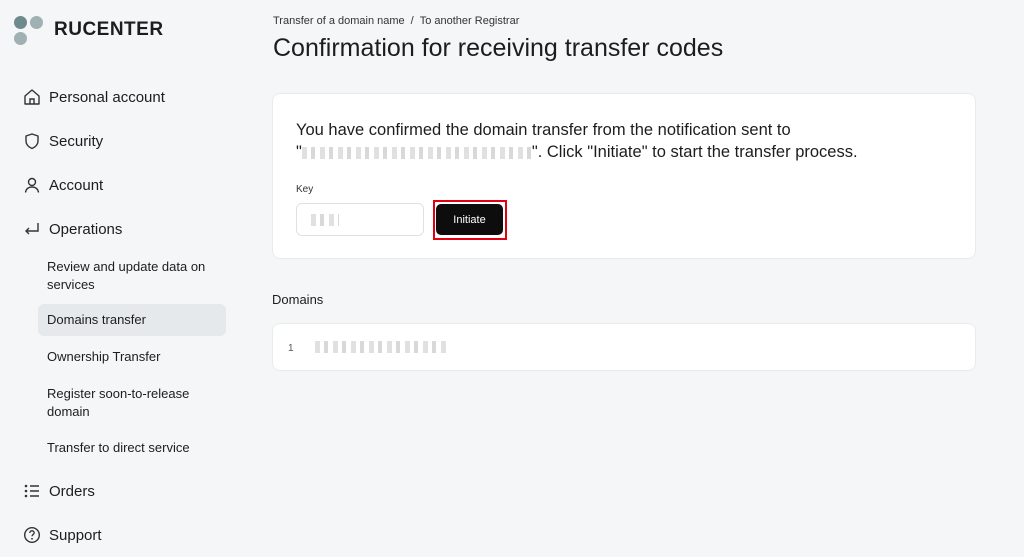  What do you see at coordinates (339, 21) in the screenshot?
I see `breadcrumb-item-transfer-domain: Transfer of a domain name` at bounding box center [339, 21].